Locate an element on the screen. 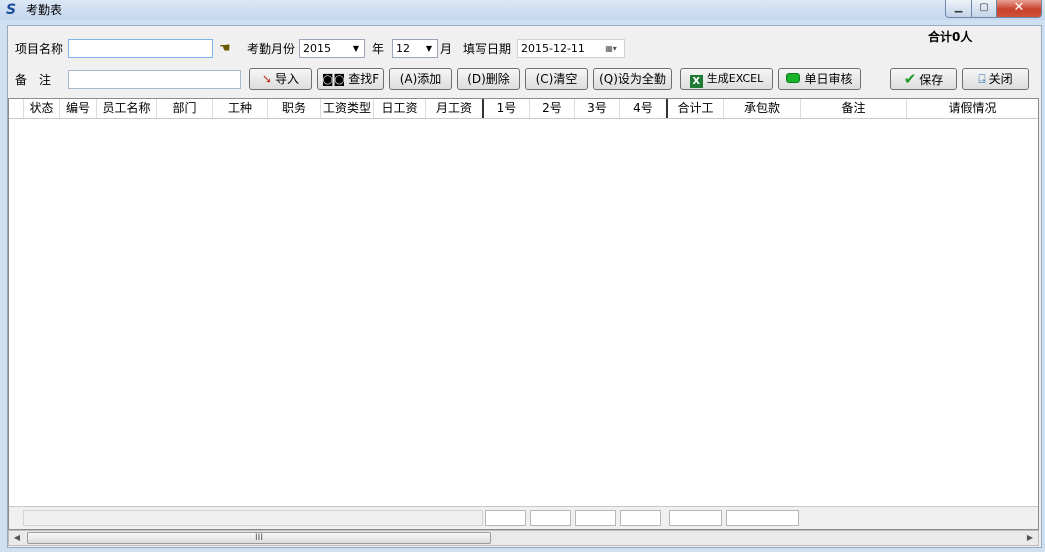  save-label: 保存 is located at coordinates (931, 80).